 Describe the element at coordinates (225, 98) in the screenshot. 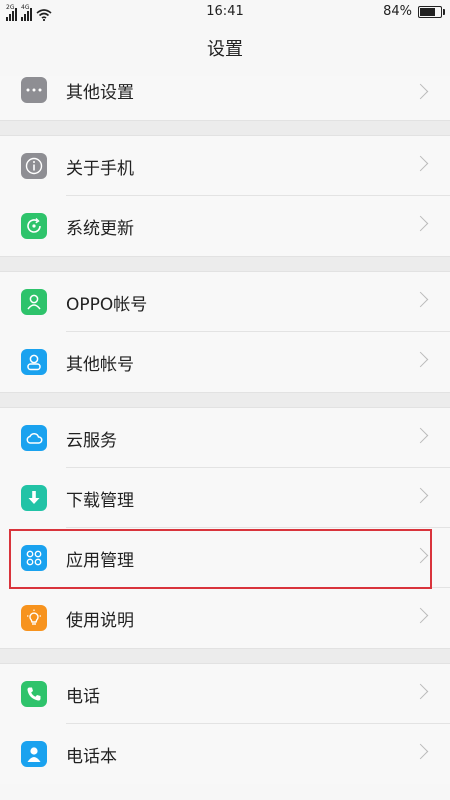

I see `settings-item-other-settings: 其他设置` at that location.